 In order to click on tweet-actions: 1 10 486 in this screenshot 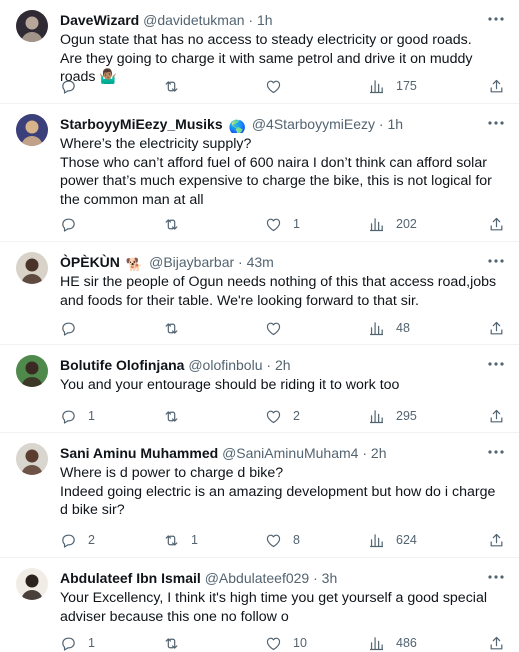, I will do `click(283, 642)`.